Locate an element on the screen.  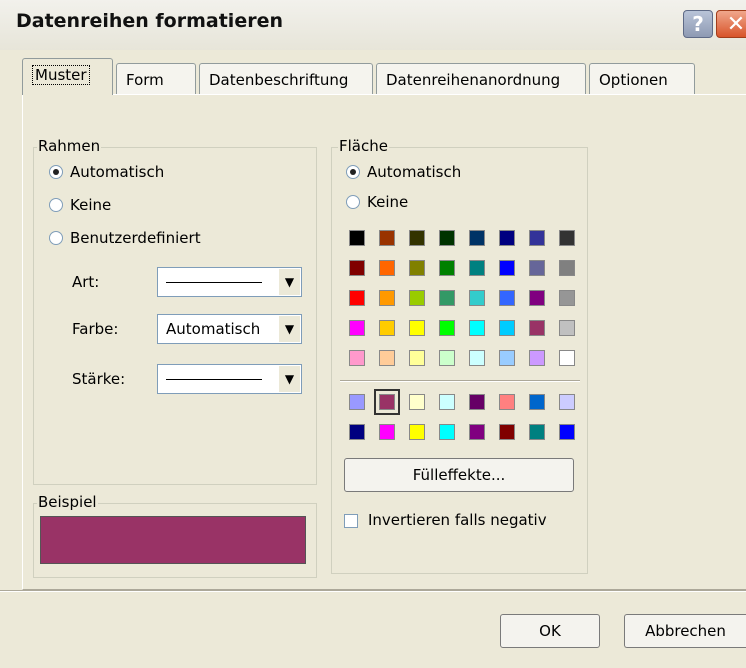
line-style-preview is located at coordinates (214, 282).